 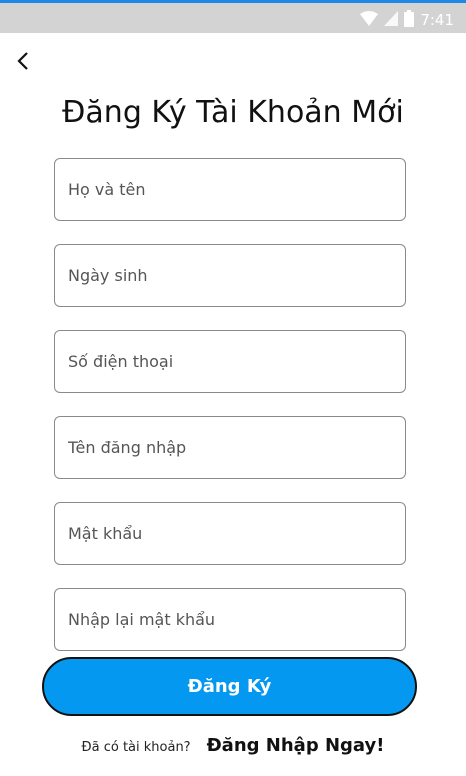 I want to click on birthdate-field, so click(x=230, y=275).